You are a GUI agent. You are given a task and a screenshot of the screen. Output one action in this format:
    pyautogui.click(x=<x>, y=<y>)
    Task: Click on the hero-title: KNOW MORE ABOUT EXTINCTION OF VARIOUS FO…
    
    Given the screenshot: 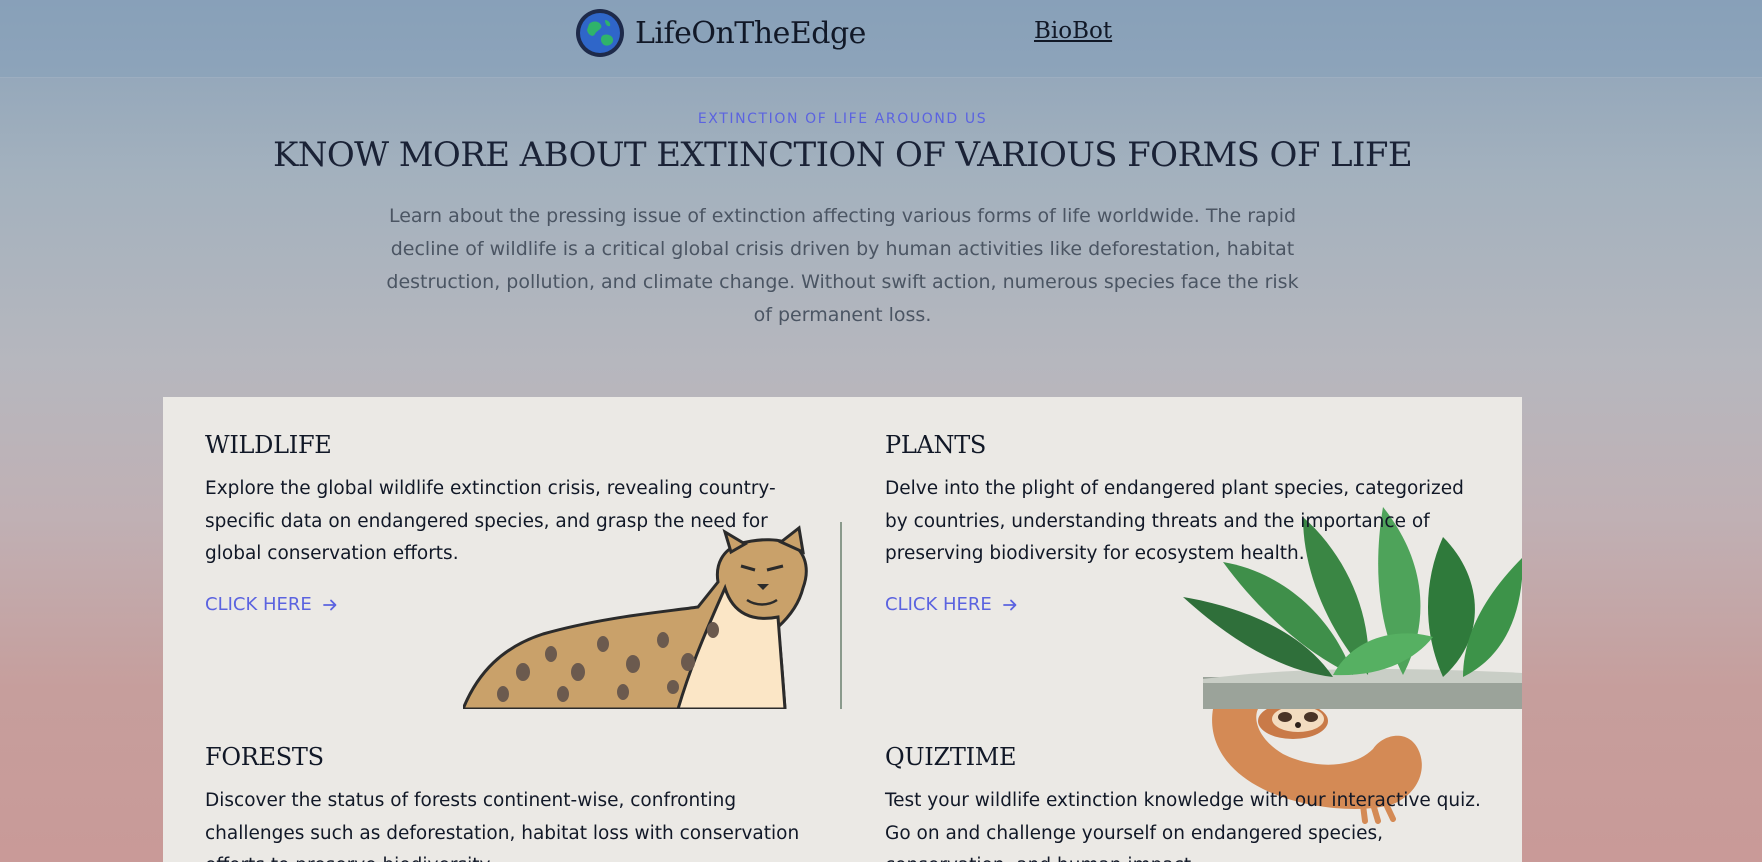 What is the action you would take?
    pyautogui.click(x=842, y=155)
    